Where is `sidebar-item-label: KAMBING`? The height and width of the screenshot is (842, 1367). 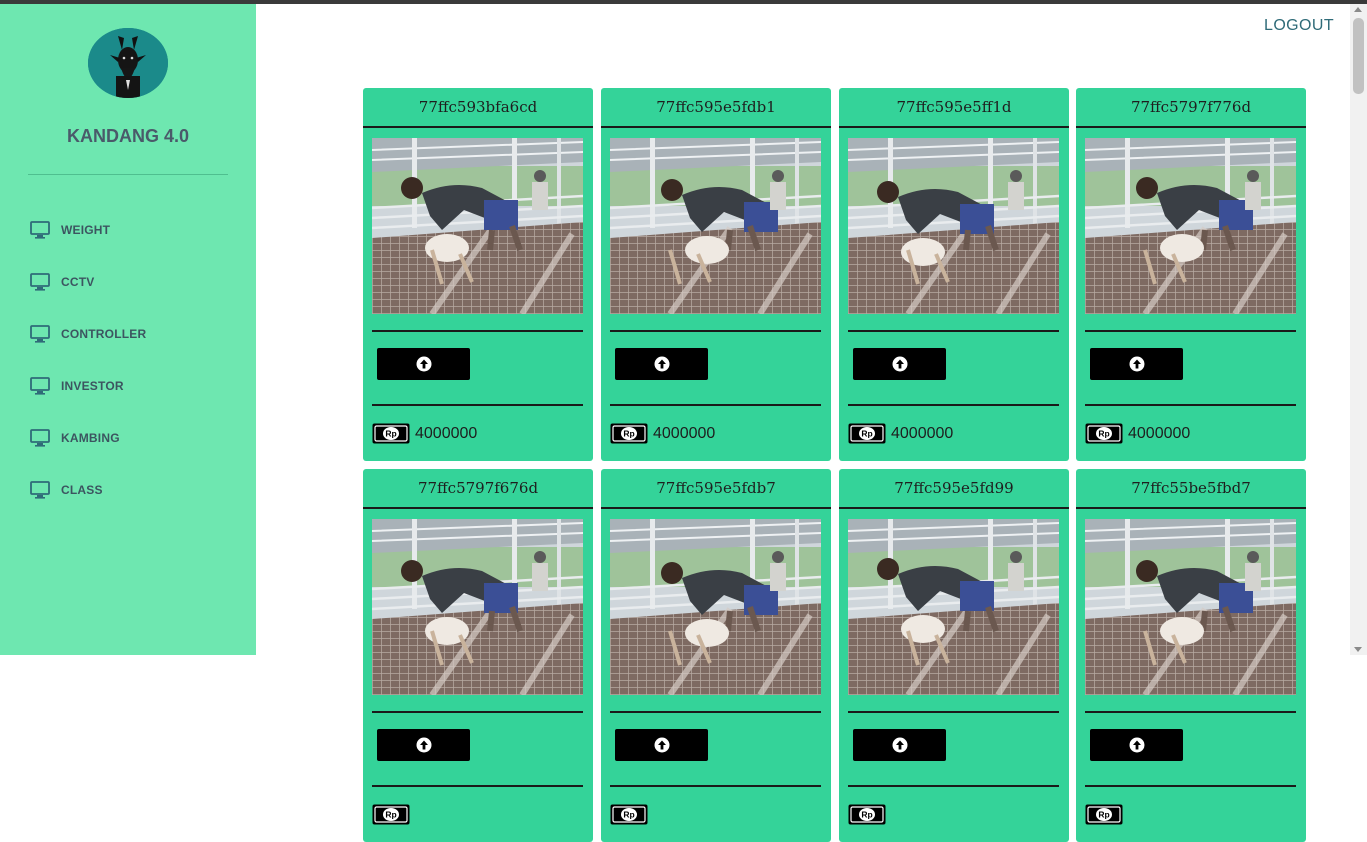
sidebar-item-label: KAMBING is located at coordinates (90, 438).